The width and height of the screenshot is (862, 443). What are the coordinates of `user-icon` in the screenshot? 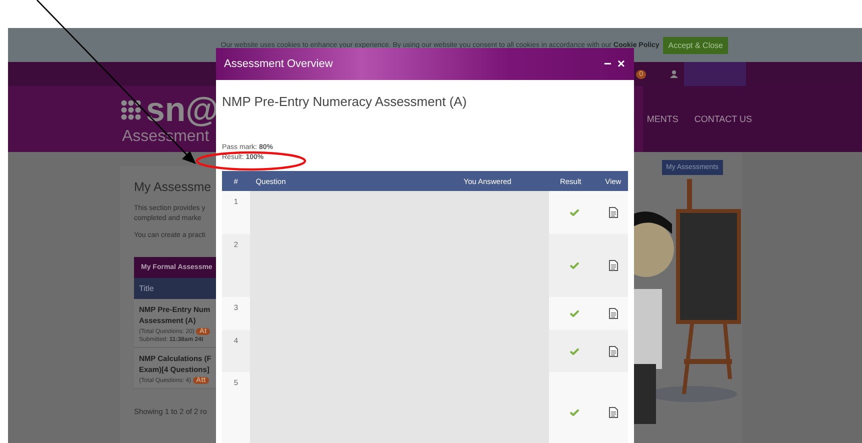 It's located at (674, 74).